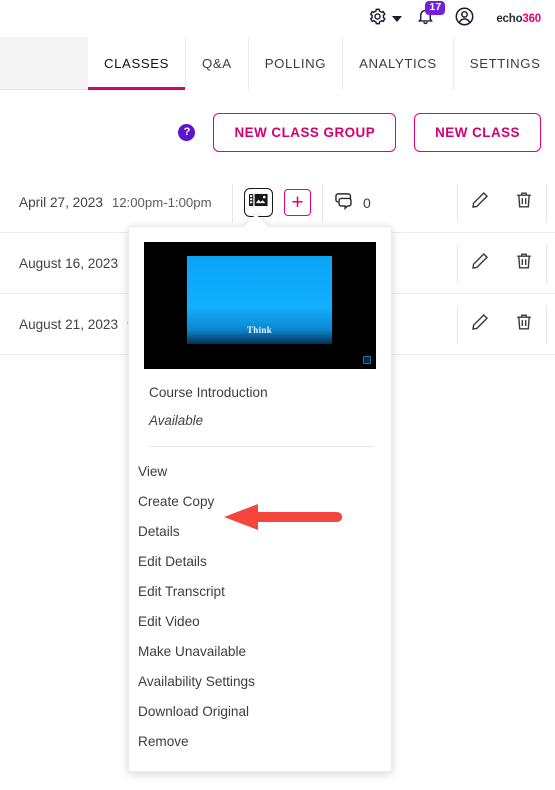 The height and width of the screenshot is (790, 555). I want to click on tab-classes: CLASSES, so click(137, 63).